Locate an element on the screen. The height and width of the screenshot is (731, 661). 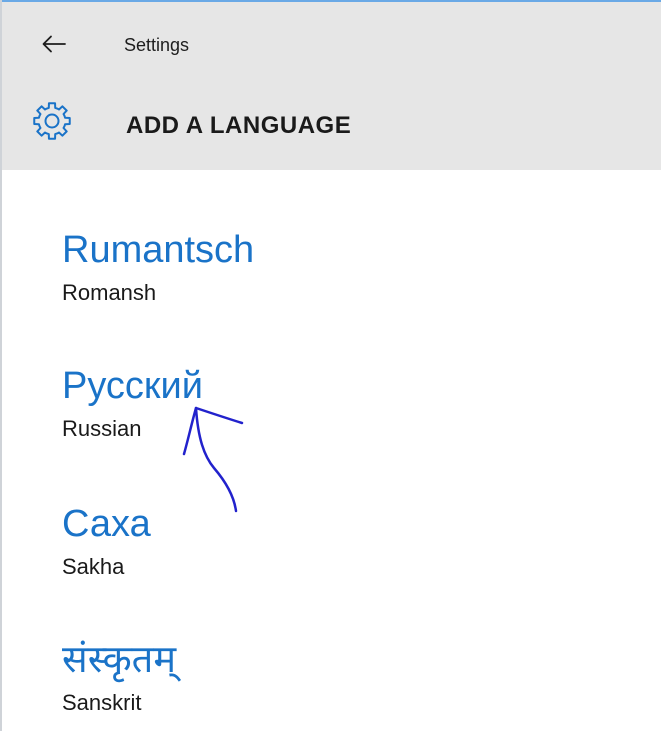
page-heading: ADD A LANGUAGE is located at coordinates (331, 123).